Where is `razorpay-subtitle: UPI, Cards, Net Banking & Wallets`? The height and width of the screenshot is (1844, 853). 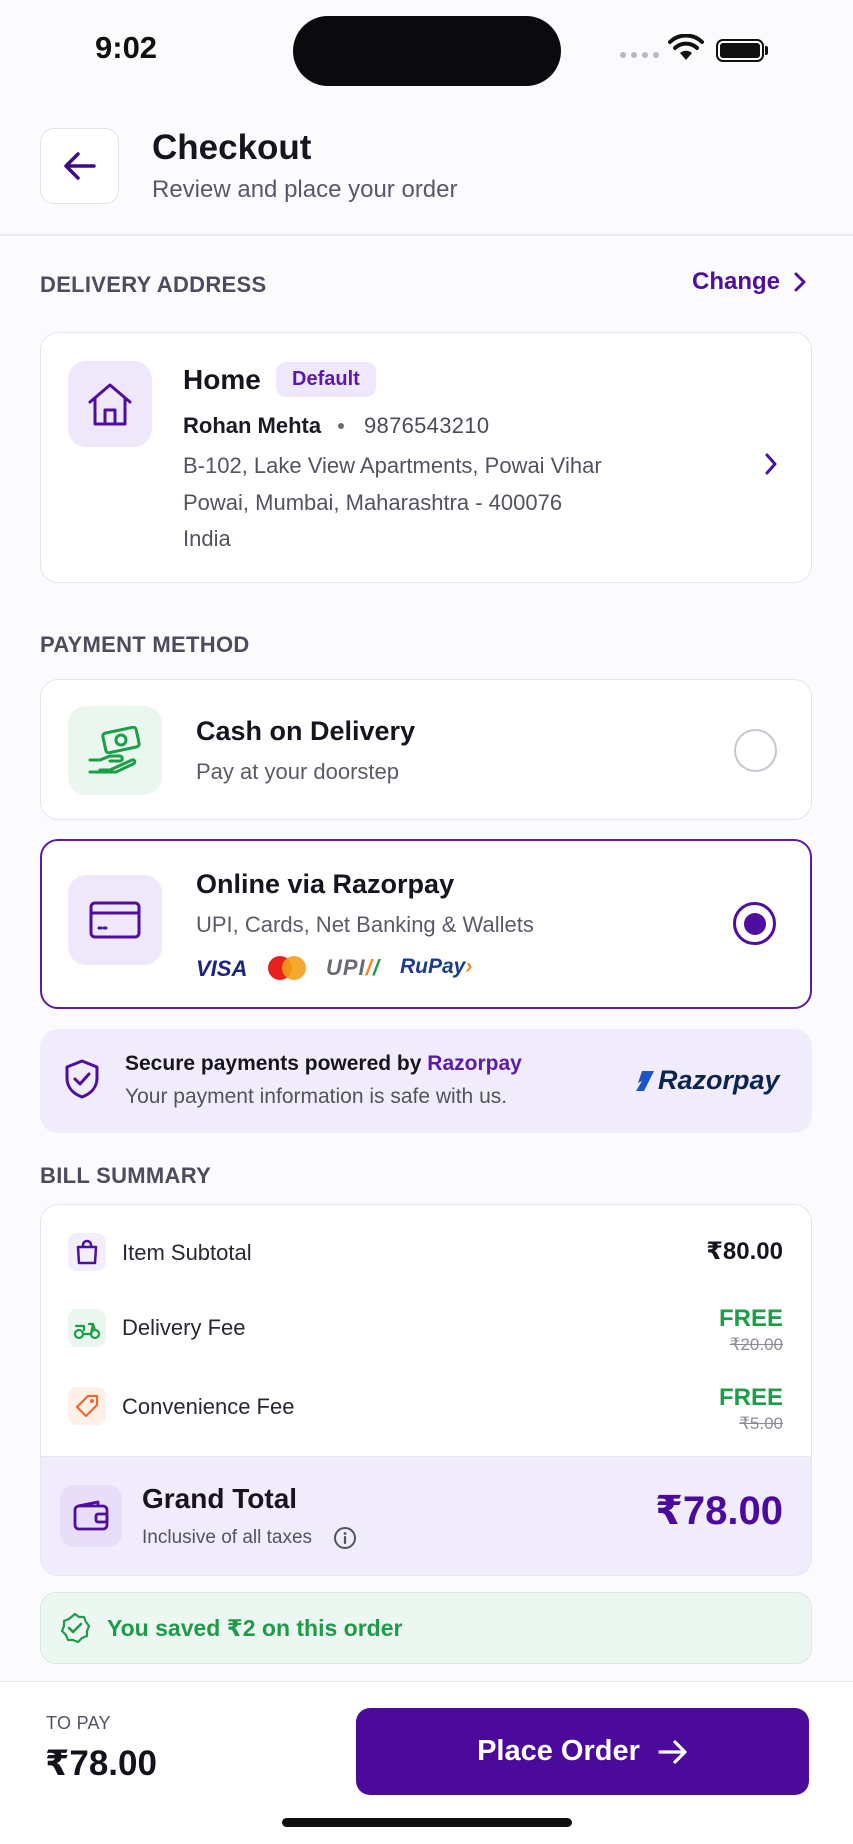 razorpay-subtitle: UPI, Cards, Net Banking & Wallets is located at coordinates (365, 924).